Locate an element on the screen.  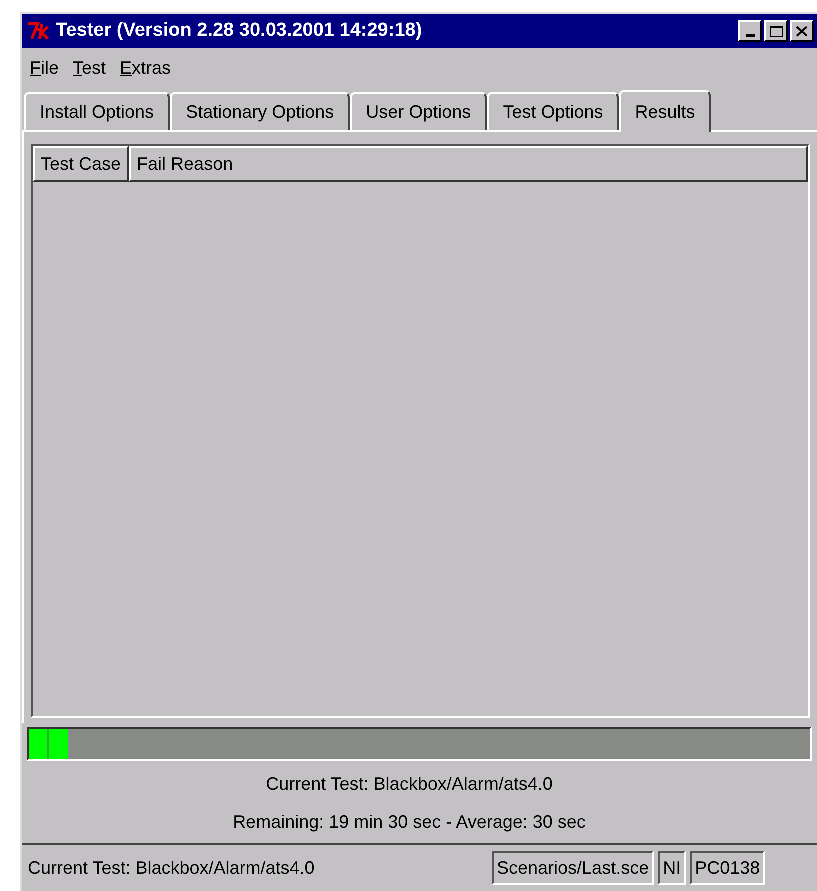
column-header: Fail Reason is located at coordinates (468, 164).